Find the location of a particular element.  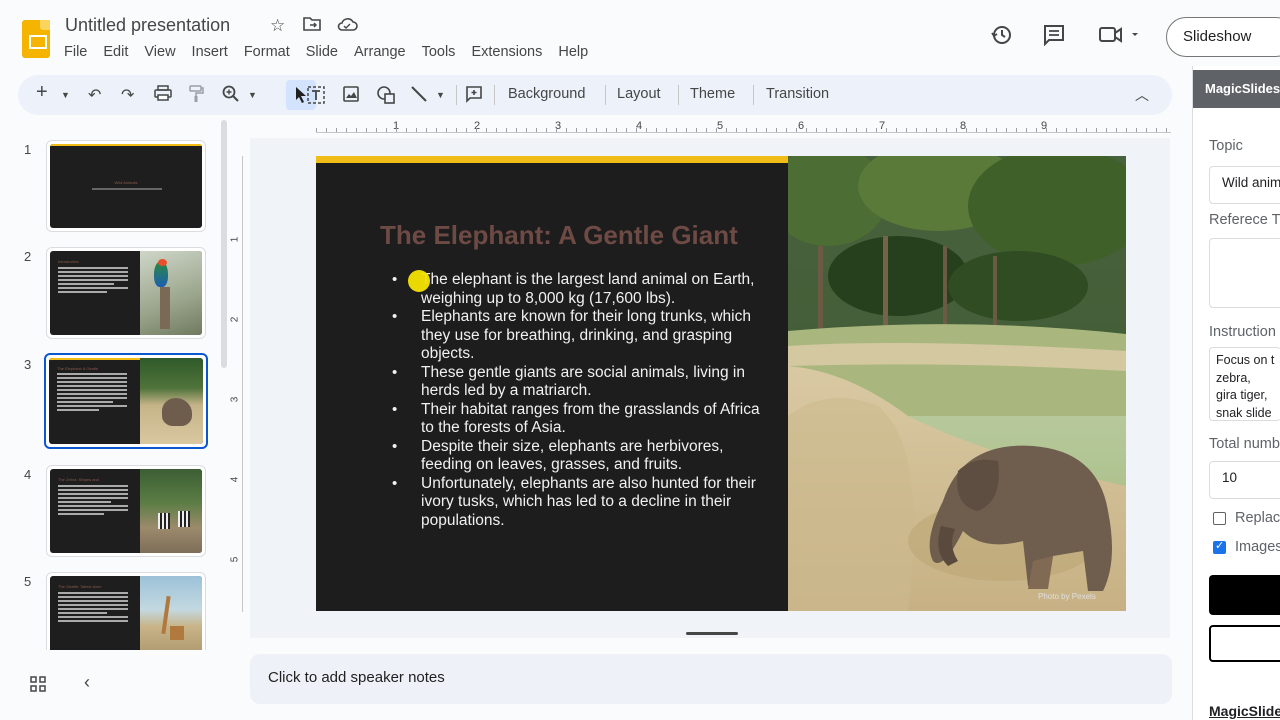

collapse-filmstrip-icon: ‹ is located at coordinates (87, 682).